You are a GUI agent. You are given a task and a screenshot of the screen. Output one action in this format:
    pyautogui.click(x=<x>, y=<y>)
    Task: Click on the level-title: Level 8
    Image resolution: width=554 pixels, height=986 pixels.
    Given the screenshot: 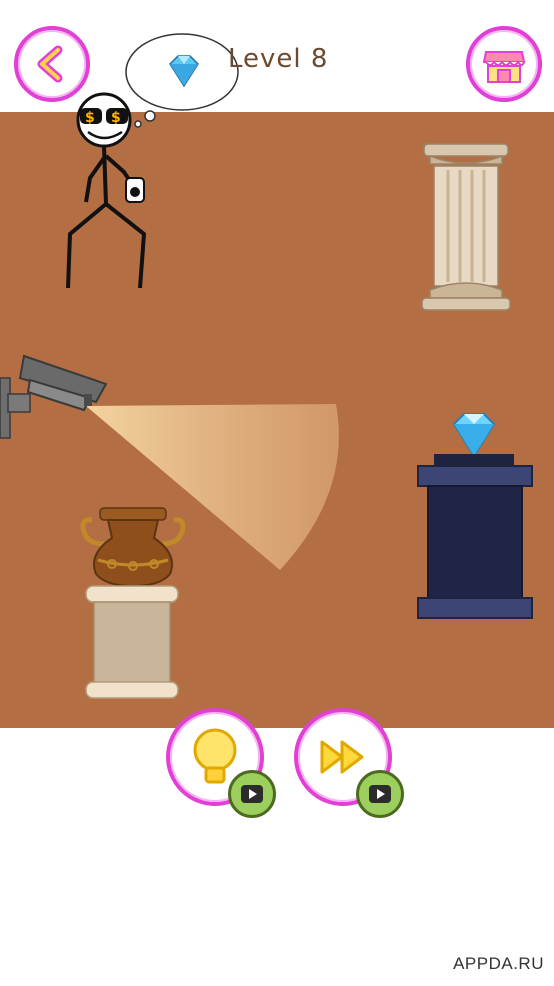 What is the action you would take?
    pyautogui.click(x=278, y=59)
    